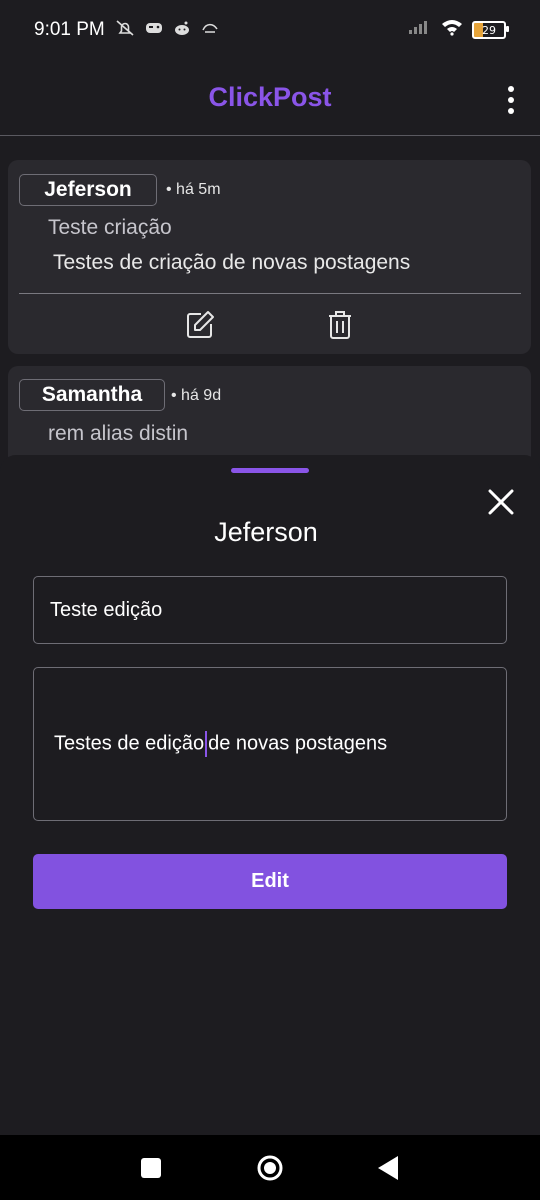 The width and height of the screenshot is (540, 1200). What do you see at coordinates (118, 433) in the screenshot?
I see `post-title: rem alias distin` at bounding box center [118, 433].